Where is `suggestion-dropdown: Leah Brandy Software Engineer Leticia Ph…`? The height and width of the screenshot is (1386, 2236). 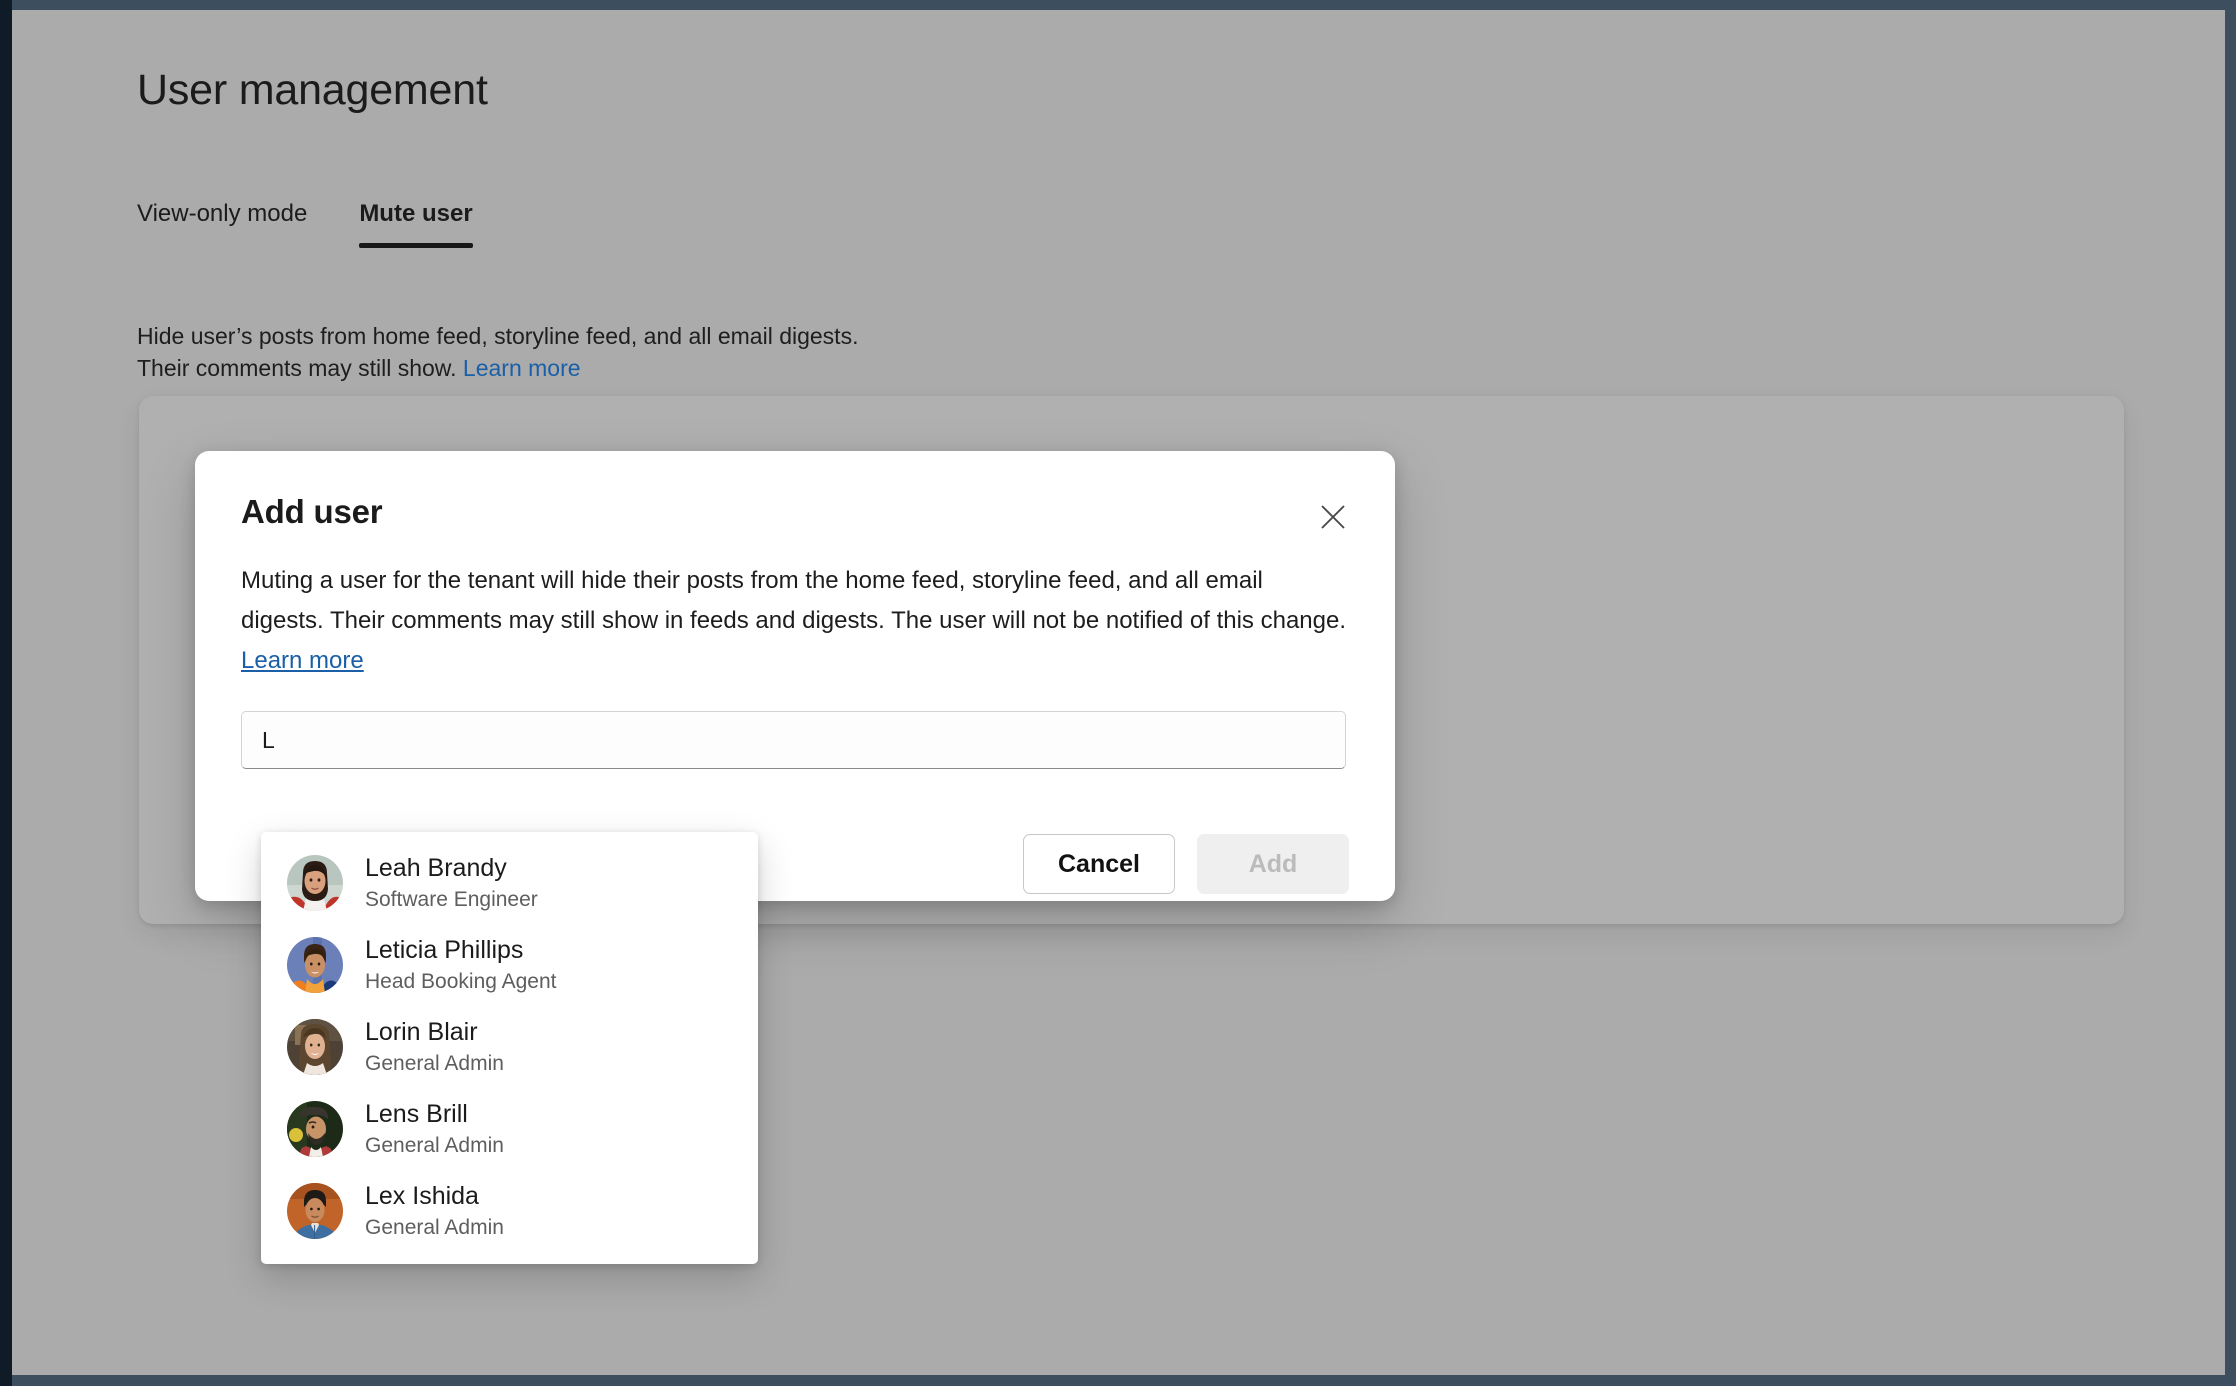
suggestion-dropdown: Leah Brandy Software Engineer Leticia Ph… is located at coordinates (509, 1048).